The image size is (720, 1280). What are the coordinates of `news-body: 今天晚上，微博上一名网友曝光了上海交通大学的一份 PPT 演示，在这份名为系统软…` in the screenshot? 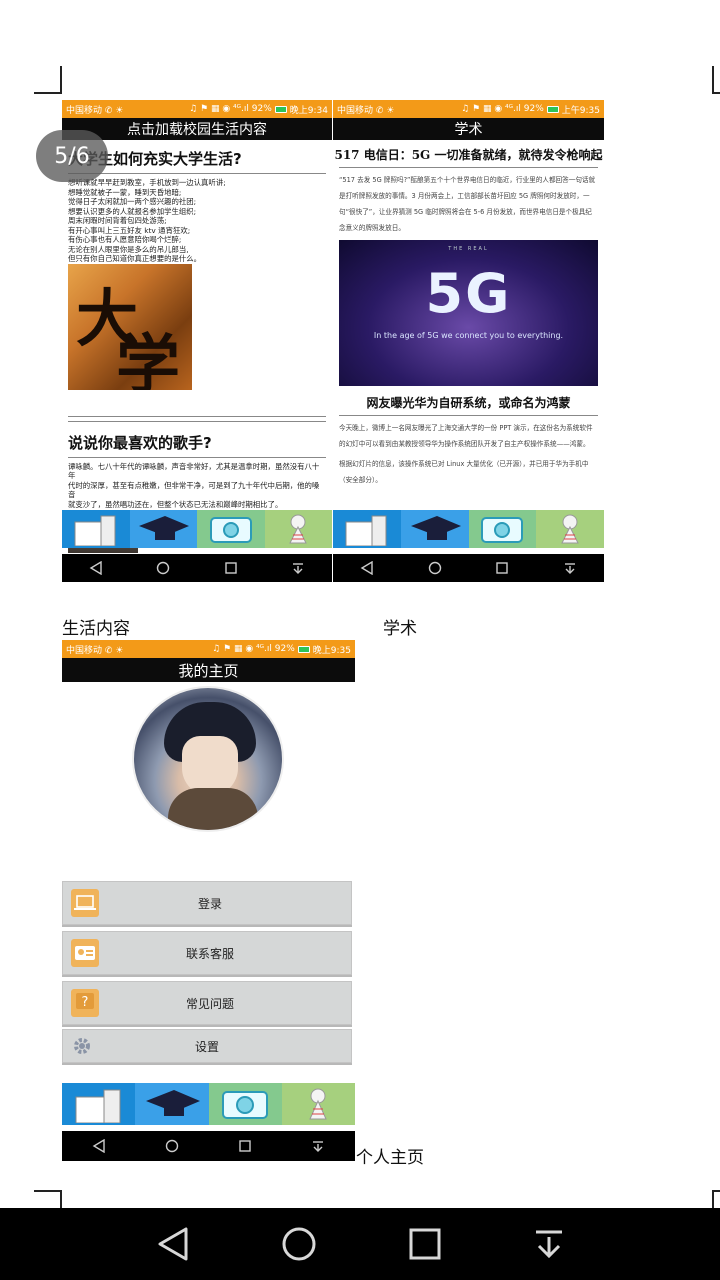 It's located at (466, 436).